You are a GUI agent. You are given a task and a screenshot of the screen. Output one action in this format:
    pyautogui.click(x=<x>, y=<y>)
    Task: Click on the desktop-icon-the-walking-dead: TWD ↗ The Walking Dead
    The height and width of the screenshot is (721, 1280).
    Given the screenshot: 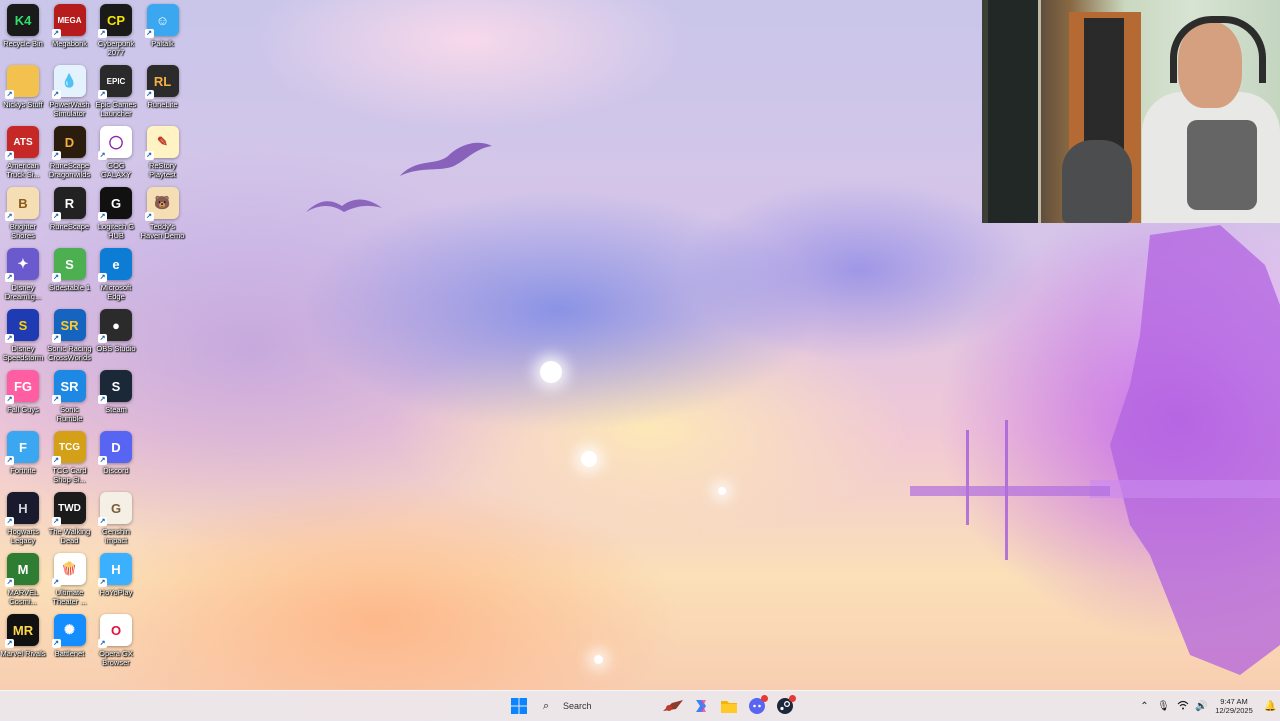 What is the action you would take?
    pyautogui.click(x=70, y=517)
    